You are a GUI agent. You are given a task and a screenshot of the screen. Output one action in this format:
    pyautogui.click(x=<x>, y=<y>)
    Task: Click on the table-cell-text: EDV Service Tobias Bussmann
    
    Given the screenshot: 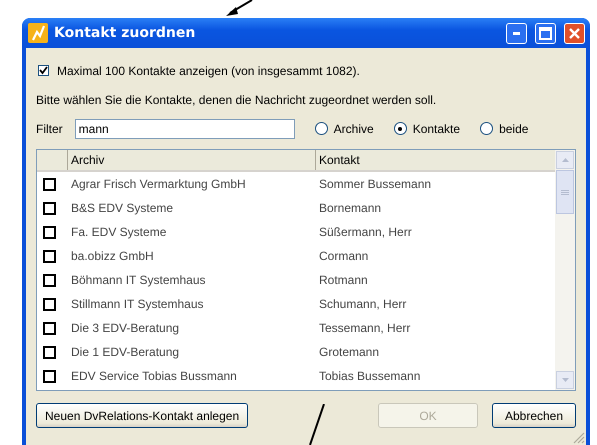 What is the action you would take?
    pyautogui.click(x=154, y=376)
    